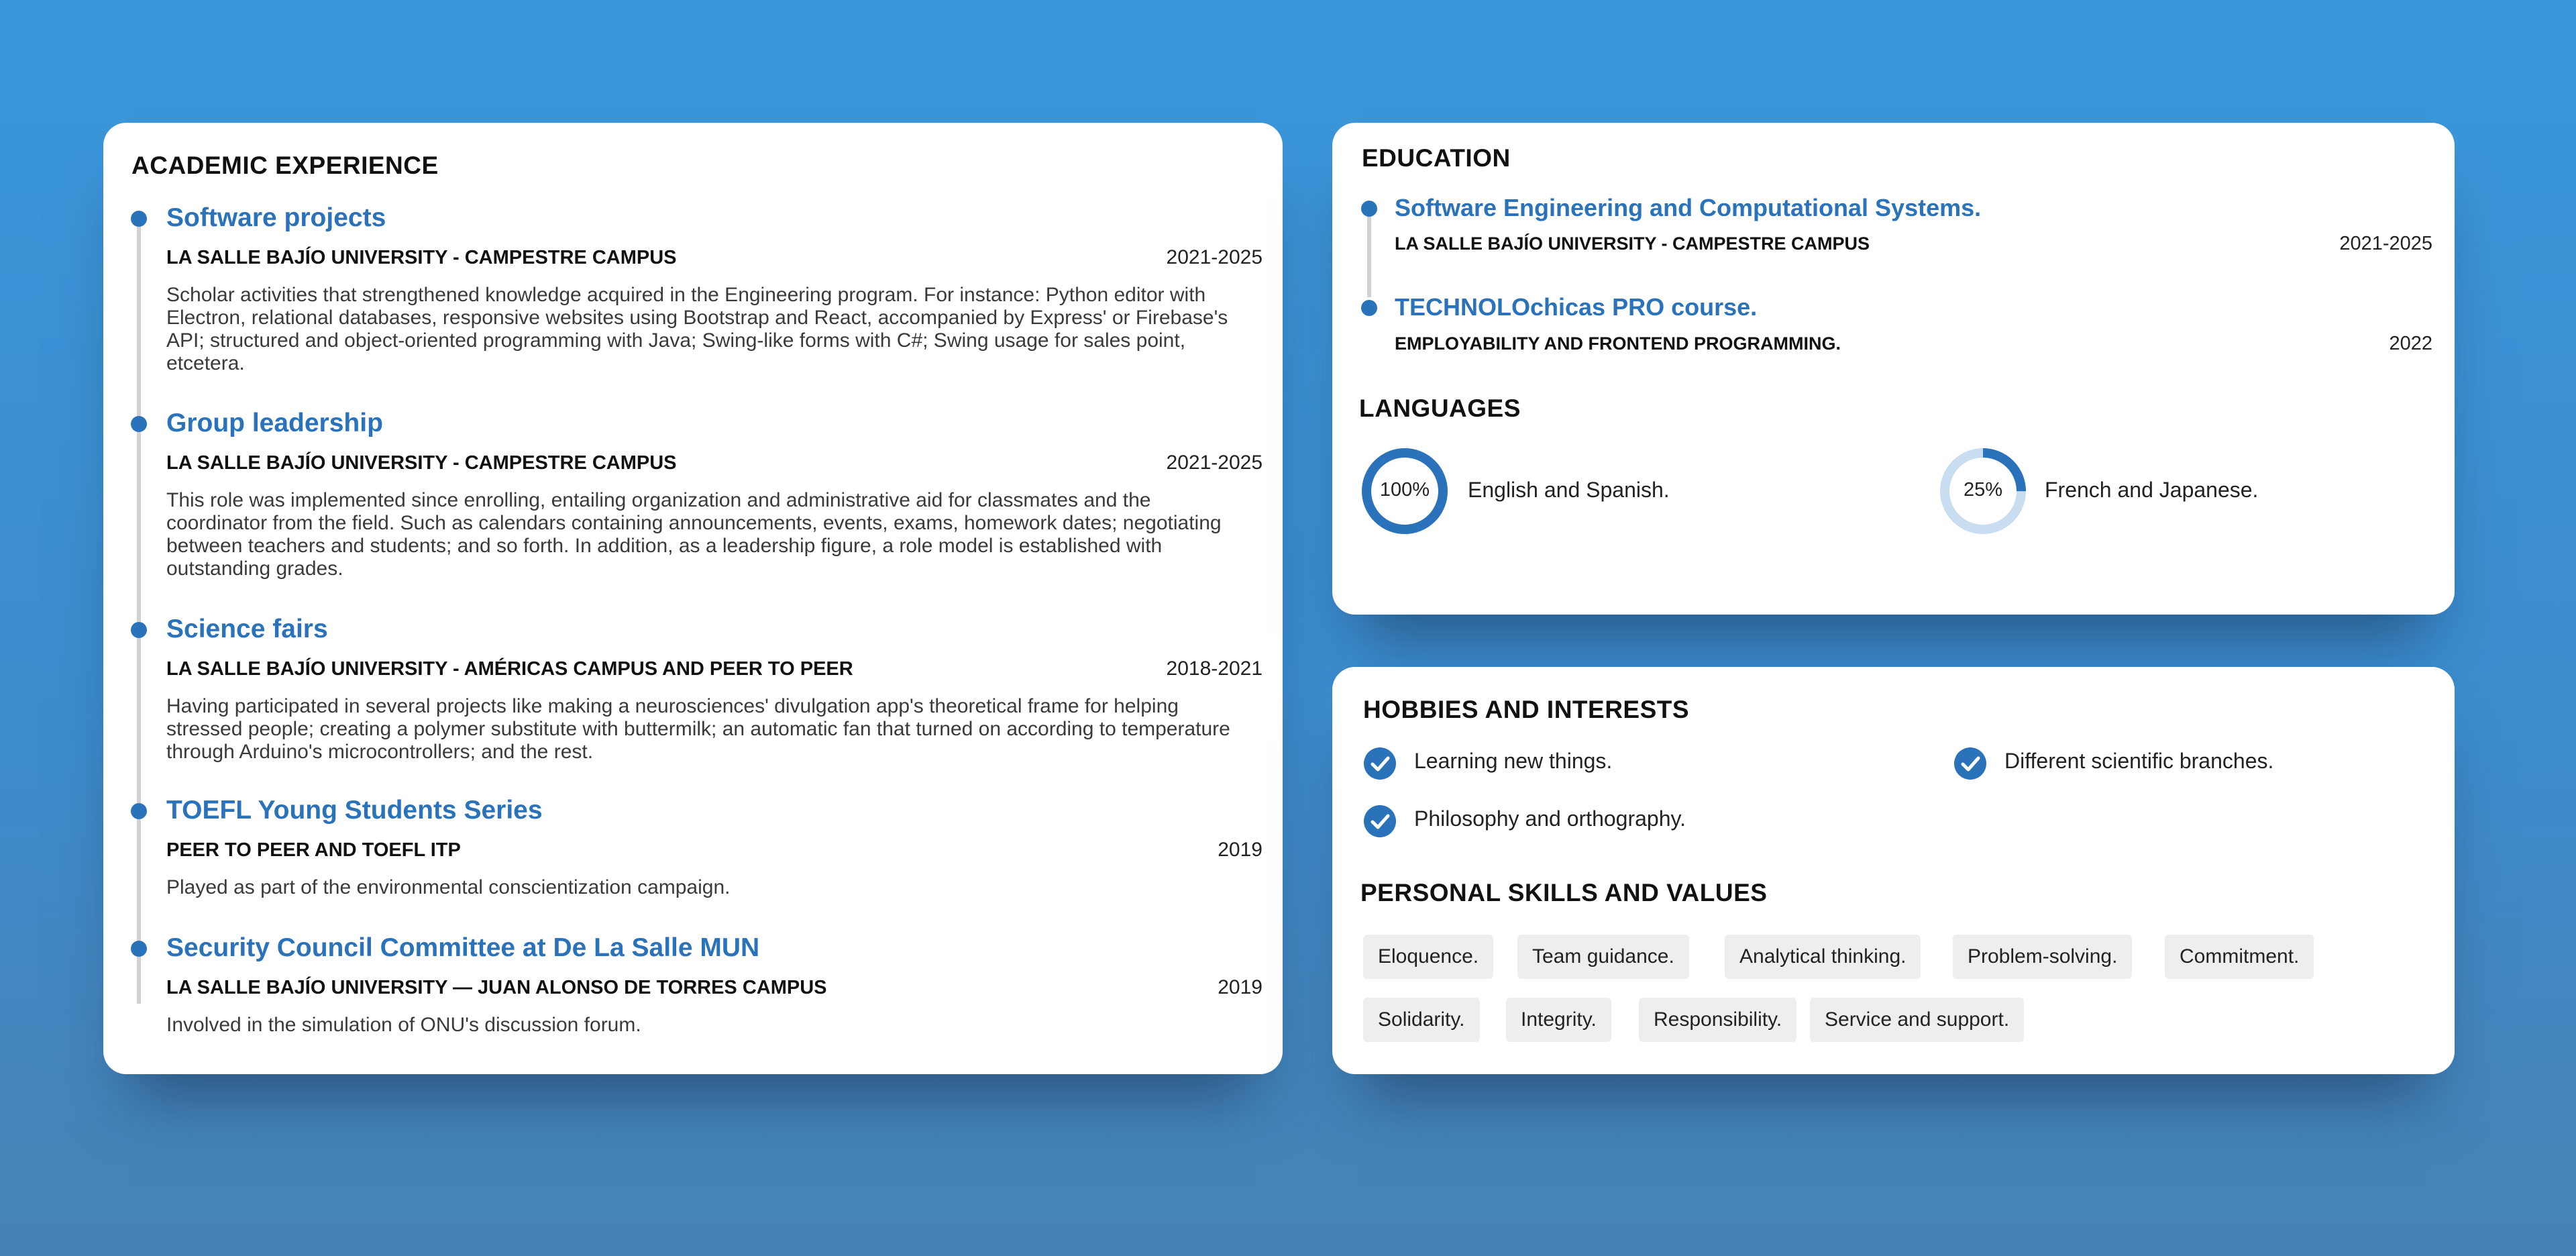 This screenshot has width=2576, height=1256. Describe the element at coordinates (1917, 1020) in the screenshot. I see `skill-chip: Service and support.` at that location.